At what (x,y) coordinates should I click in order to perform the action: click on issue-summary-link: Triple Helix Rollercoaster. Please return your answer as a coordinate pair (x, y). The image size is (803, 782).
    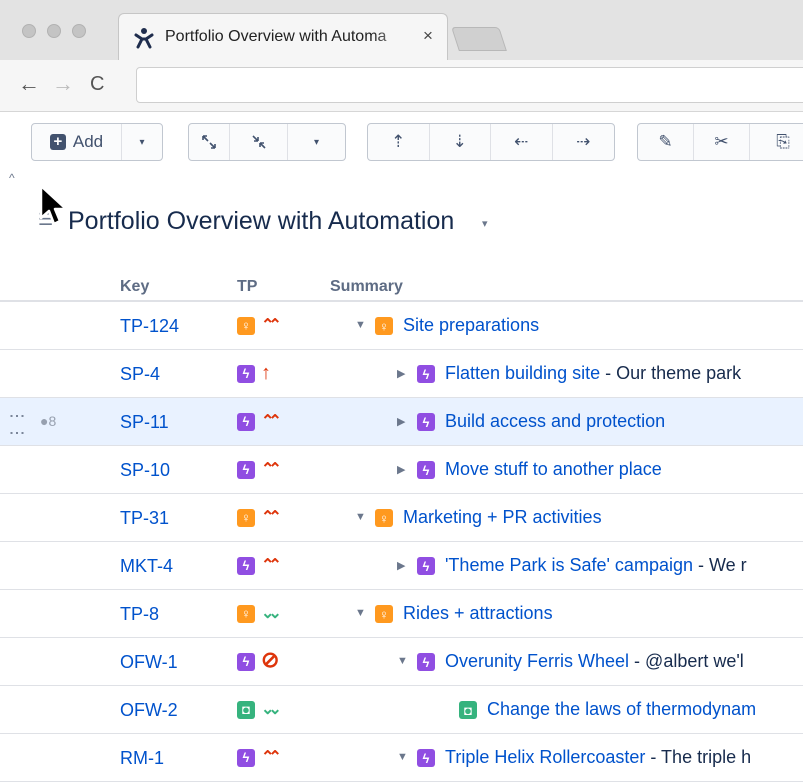
    Looking at the image, I should click on (545, 757).